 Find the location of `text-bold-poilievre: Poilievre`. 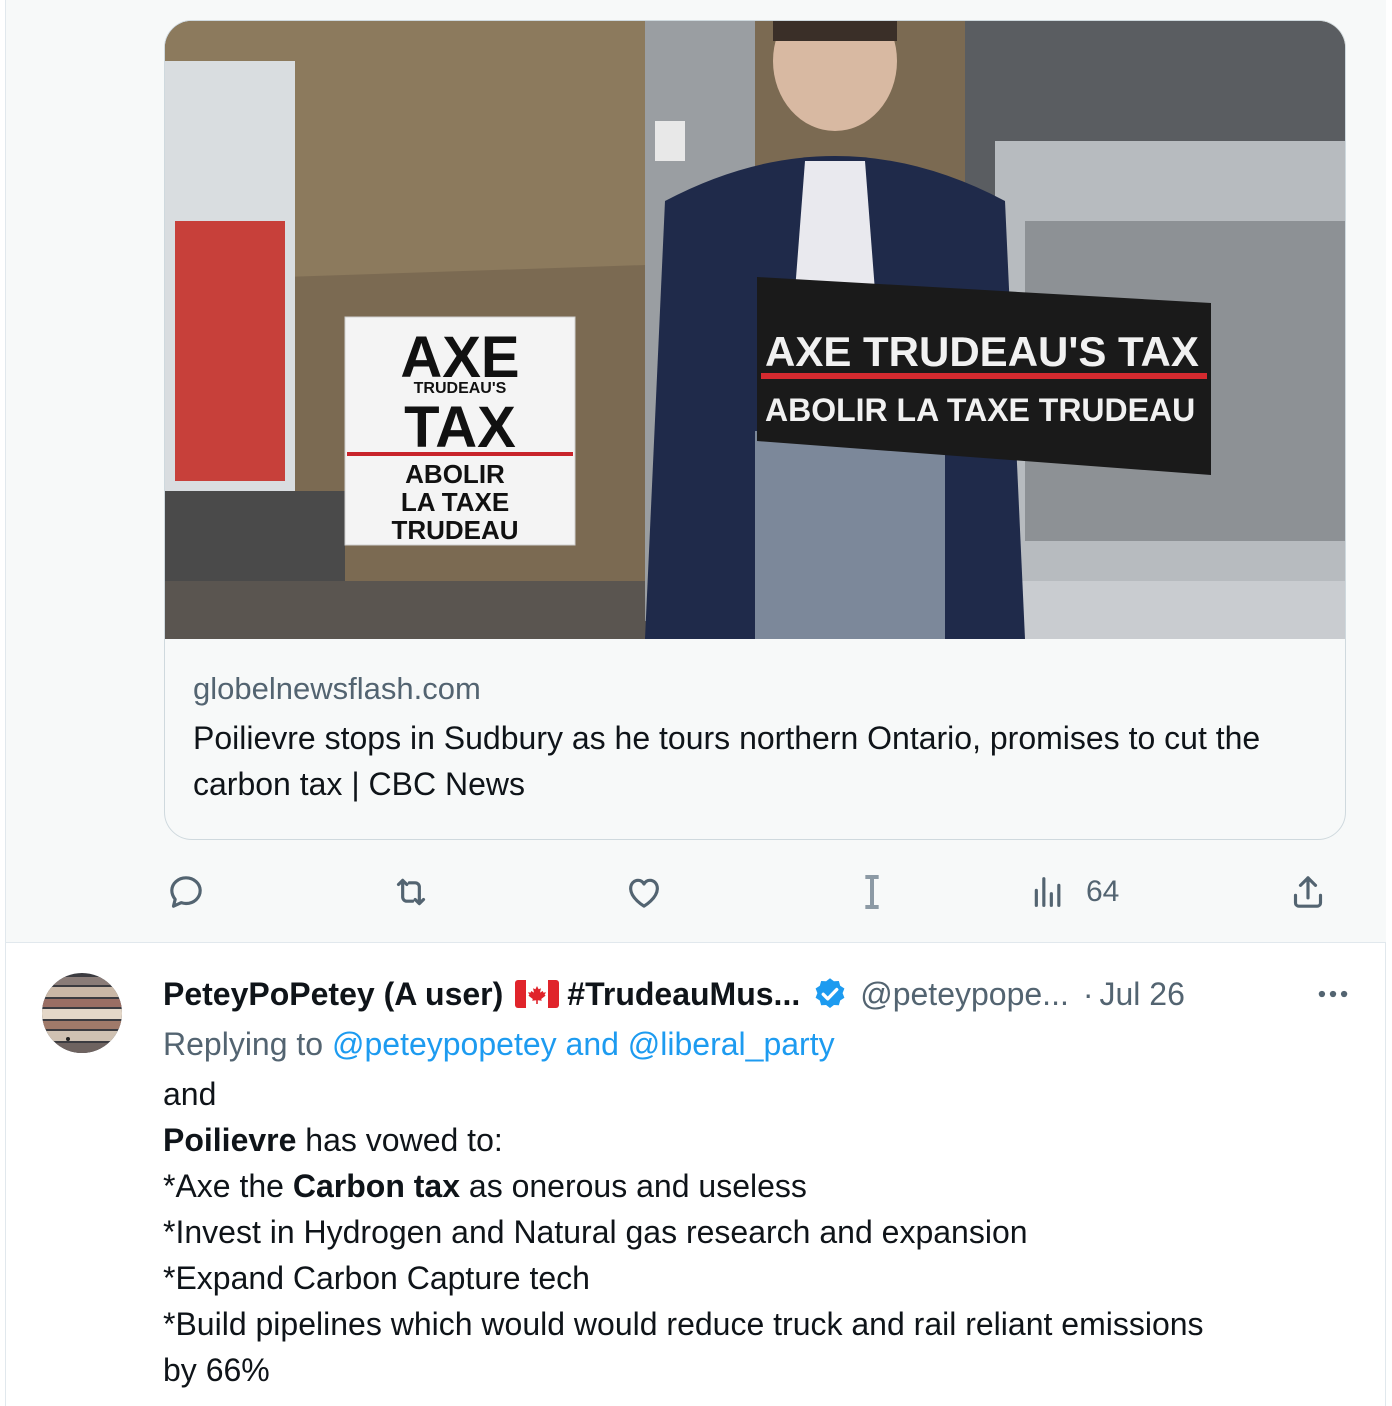

text-bold-poilievre: Poilievre is located at coordinates (230, 1140).